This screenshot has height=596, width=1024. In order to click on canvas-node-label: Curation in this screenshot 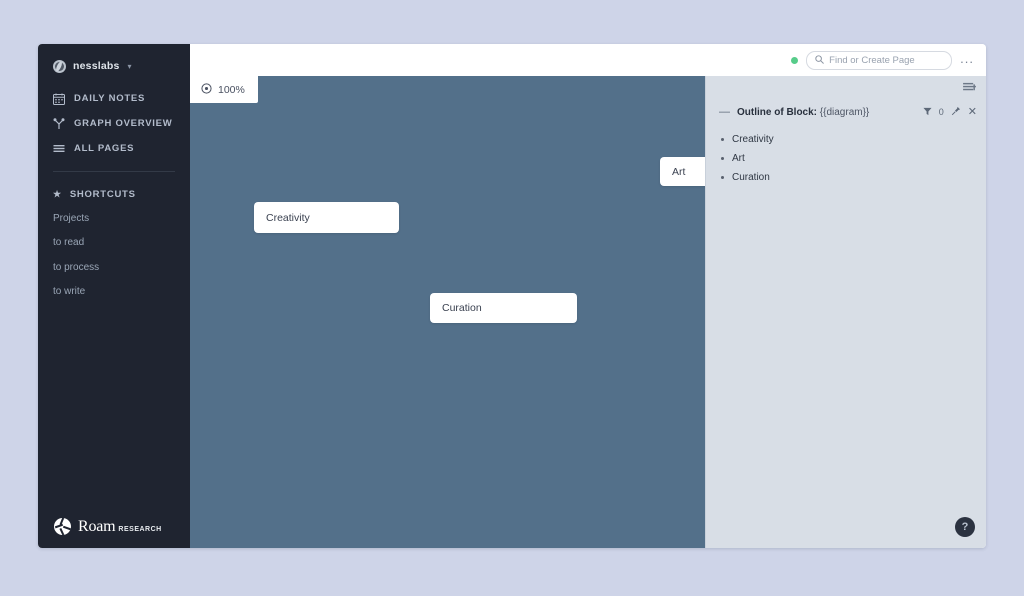, I will do `click(462, 308)`.